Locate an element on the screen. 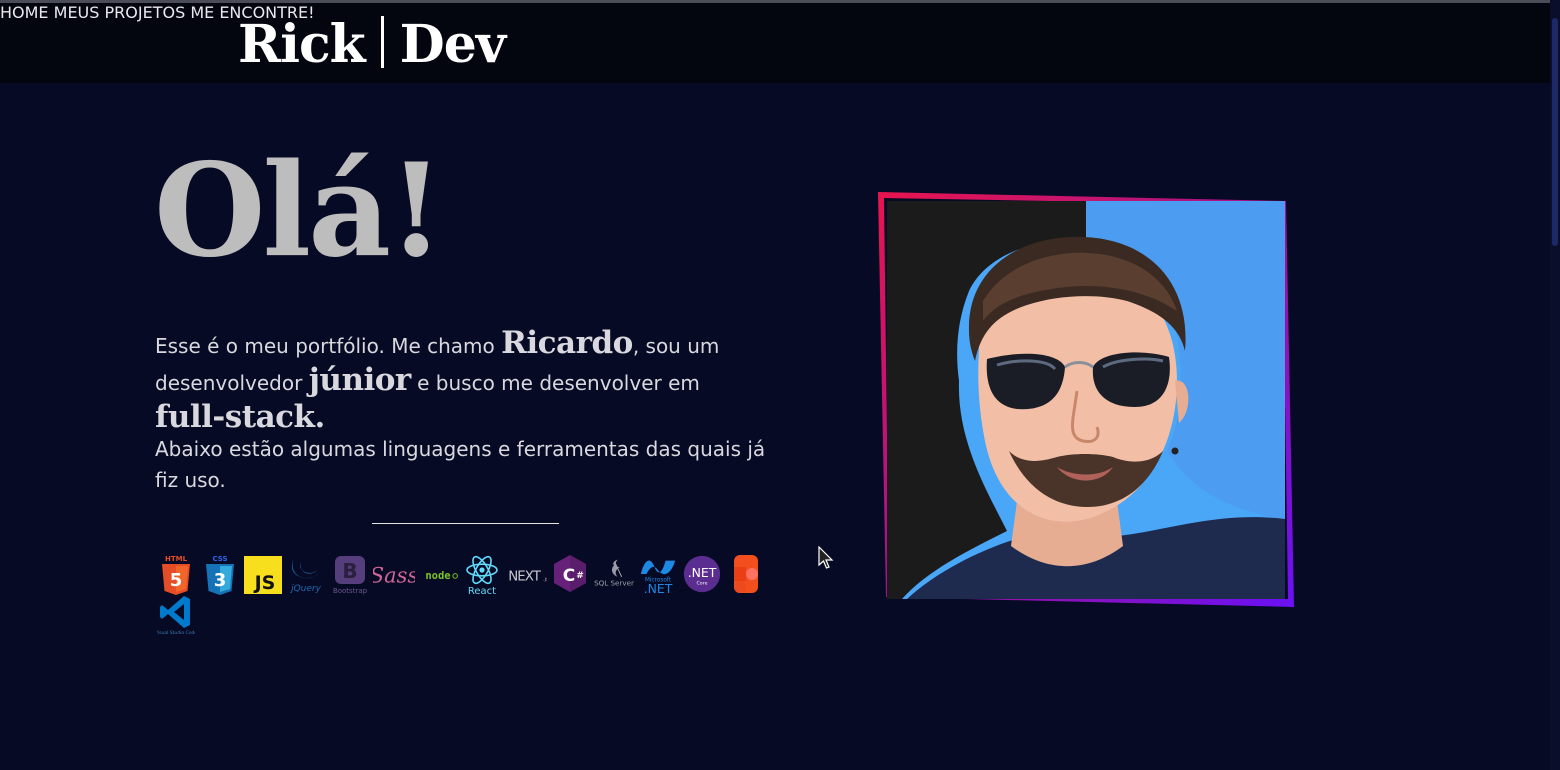 The width and height of the screenshot is (1560, 770). section-divider is located at coordinates (465, 523).